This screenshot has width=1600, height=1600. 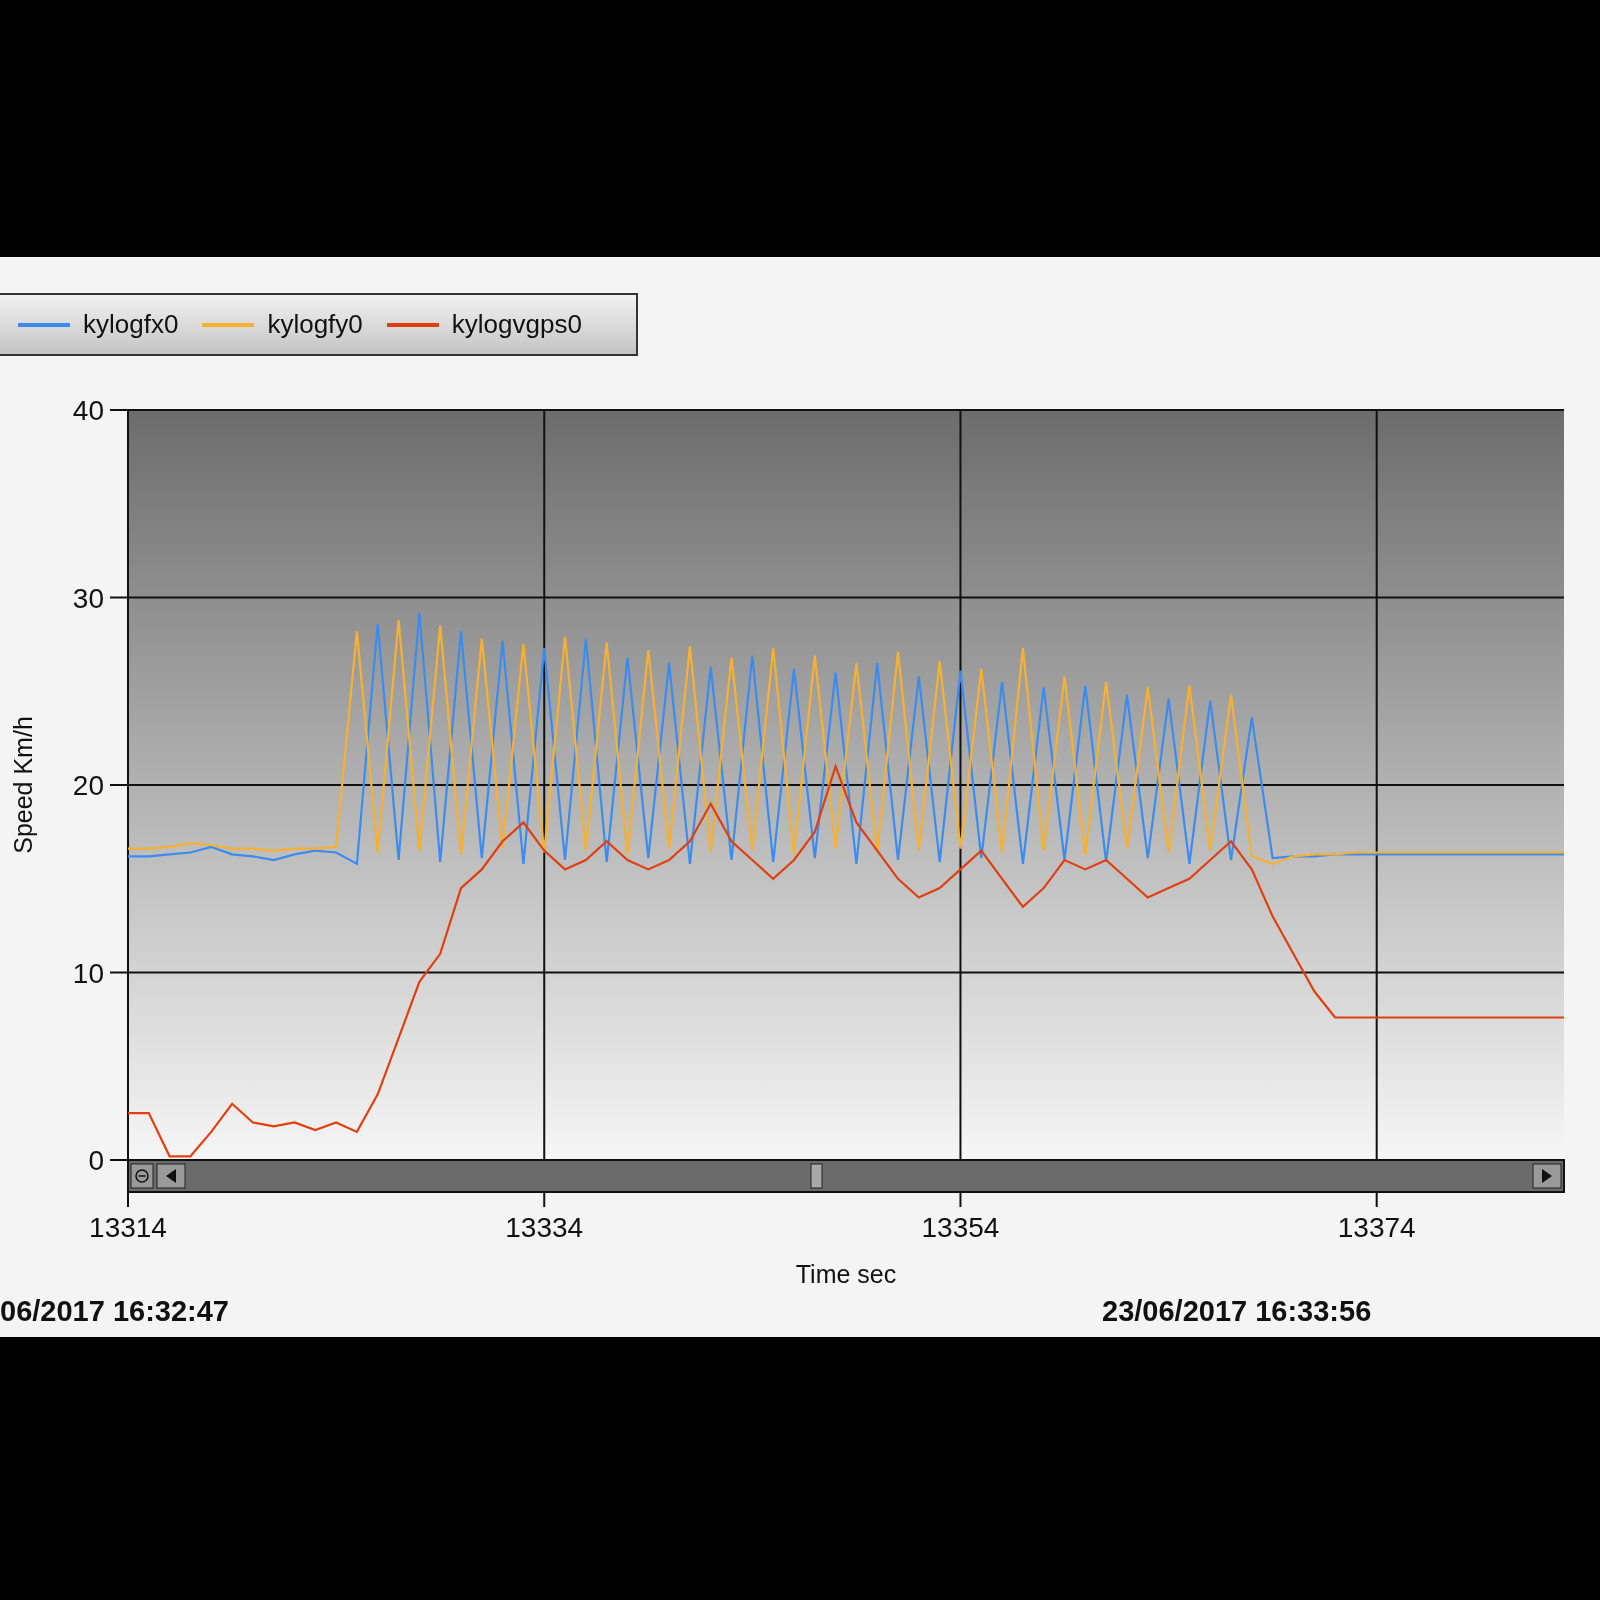 What do you see at coordinates (1376, 1227) in the screenshot?
I see `x-tick-label: 13374` at bounding box center [1376, 1227].